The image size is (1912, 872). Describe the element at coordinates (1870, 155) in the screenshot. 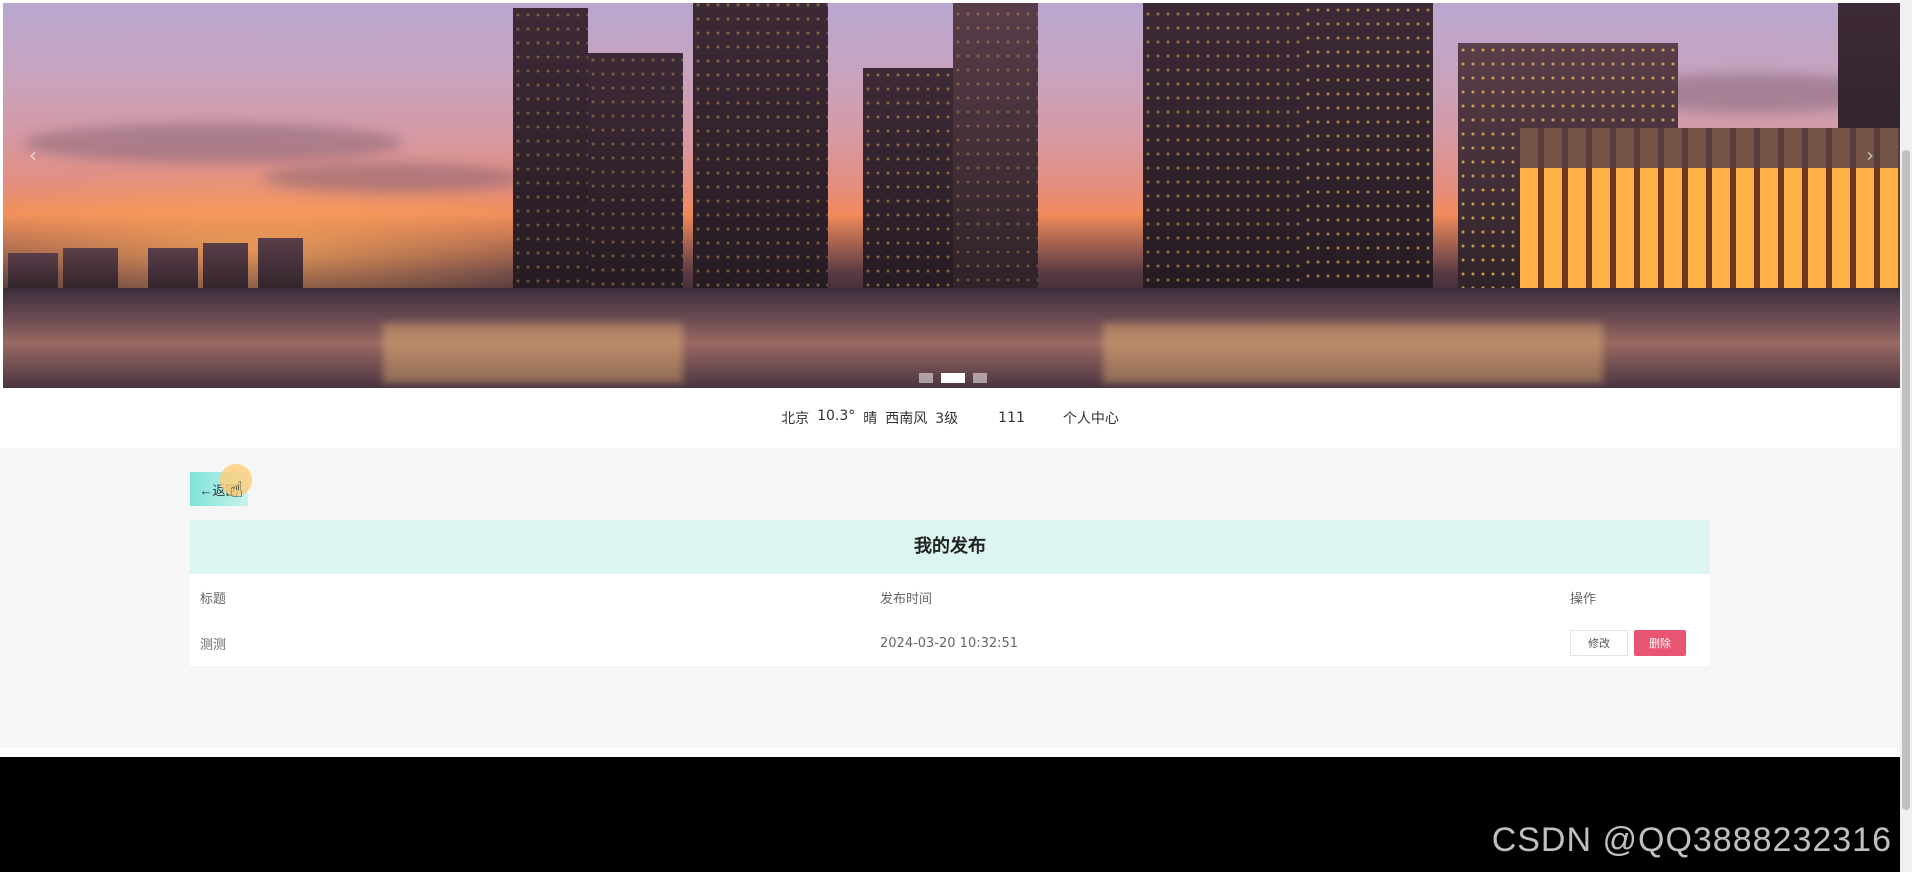

I see `next-arrow-icon: ›` at that location.